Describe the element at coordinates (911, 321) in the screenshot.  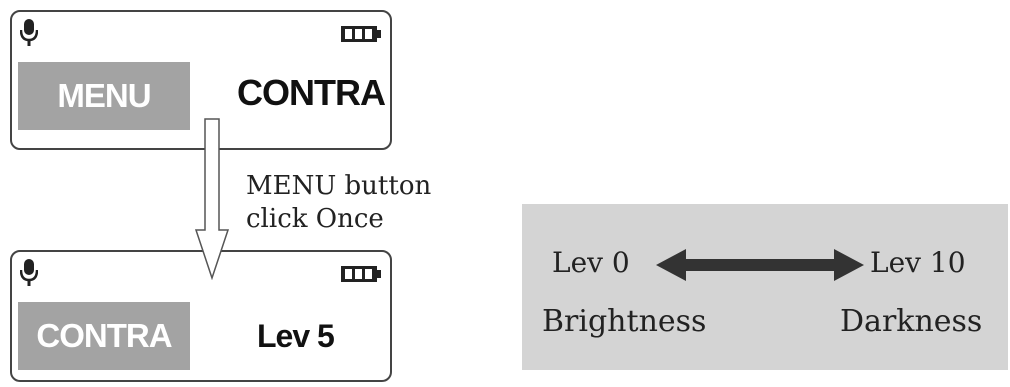
I see `darkness-label: Darkness` at that location.